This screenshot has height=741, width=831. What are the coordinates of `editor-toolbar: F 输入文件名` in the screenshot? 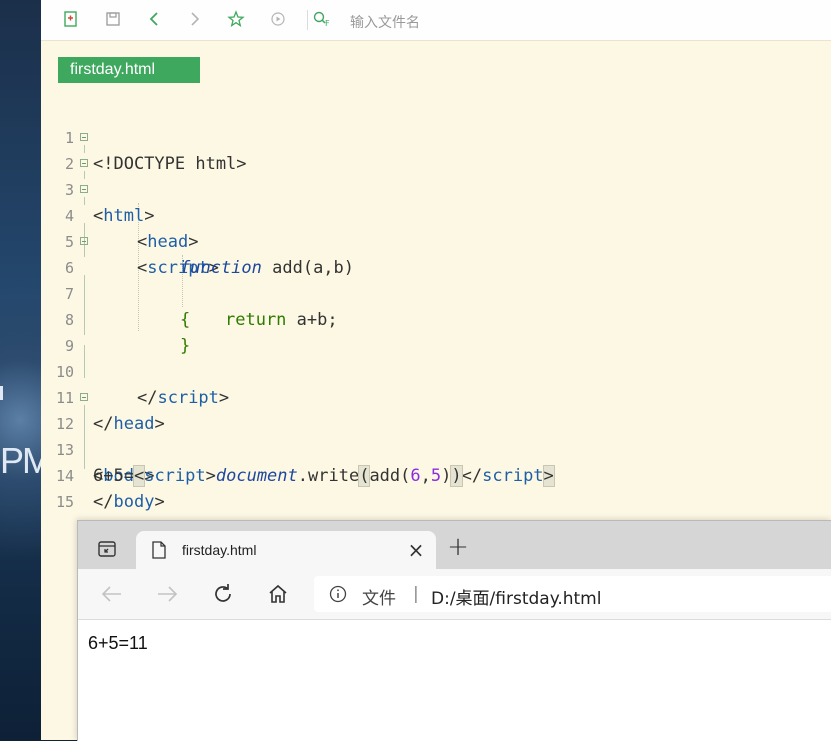 It's located at (436, 20).